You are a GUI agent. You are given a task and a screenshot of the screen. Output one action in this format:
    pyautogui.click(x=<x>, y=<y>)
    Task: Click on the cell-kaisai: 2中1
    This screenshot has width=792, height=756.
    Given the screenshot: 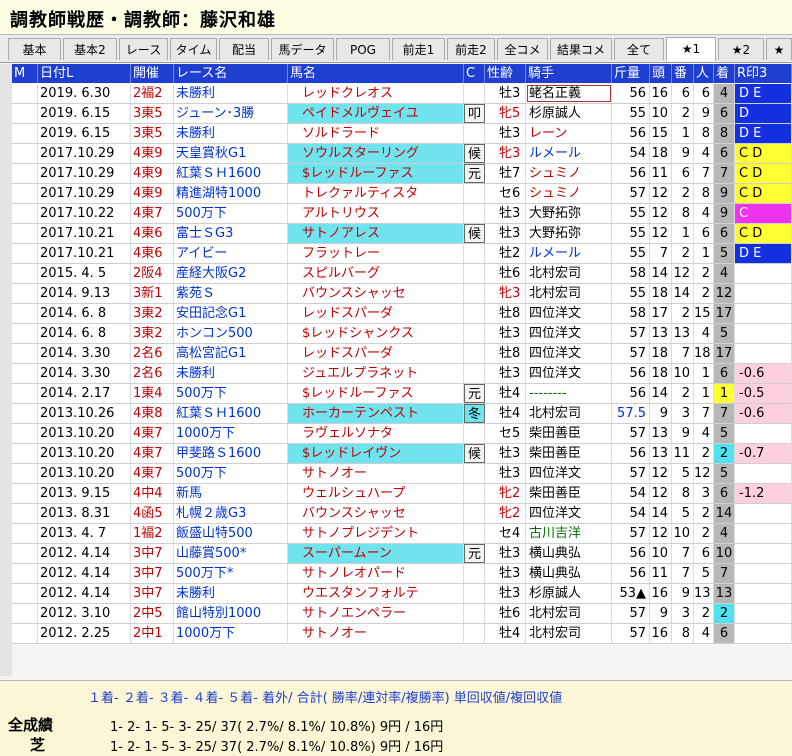 What is the action you would take?
    pyautogui.click(x=152, y=633)
    